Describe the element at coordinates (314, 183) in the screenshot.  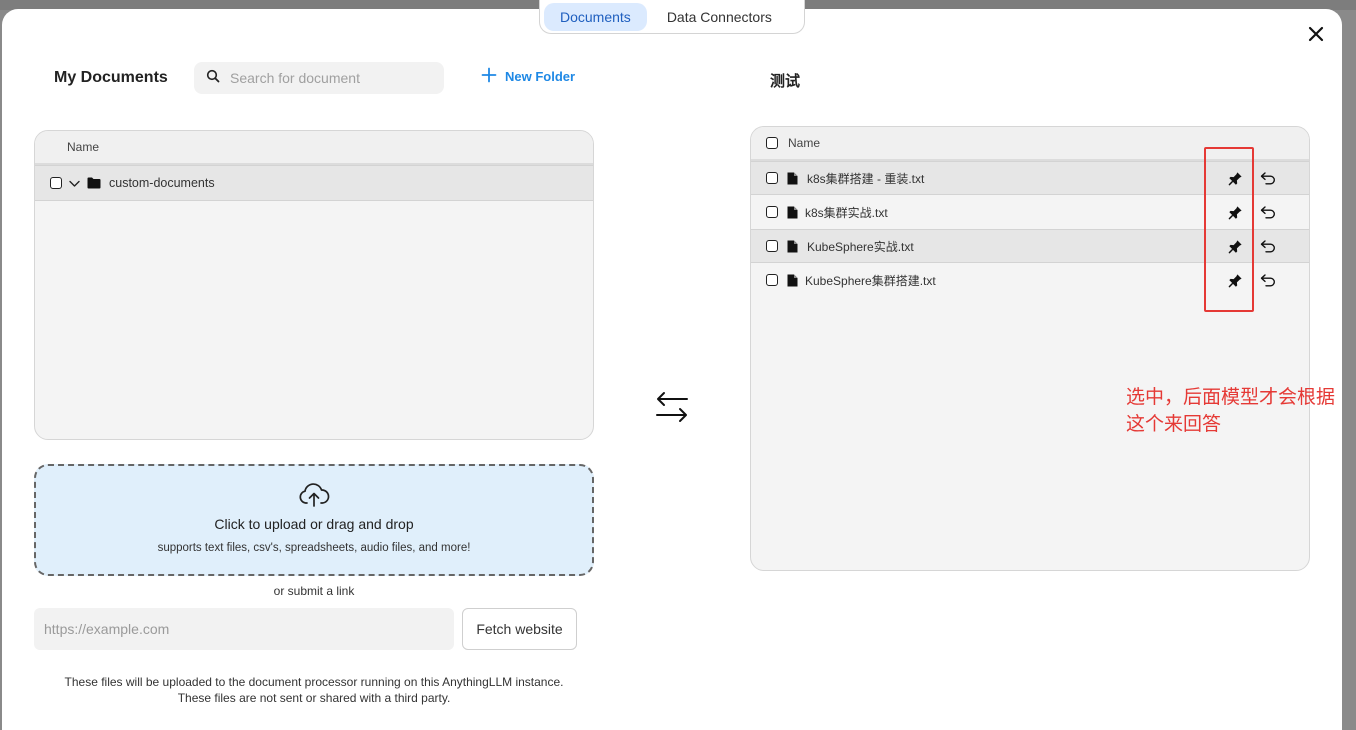
I see `folder-row: custom-documents` at that location.